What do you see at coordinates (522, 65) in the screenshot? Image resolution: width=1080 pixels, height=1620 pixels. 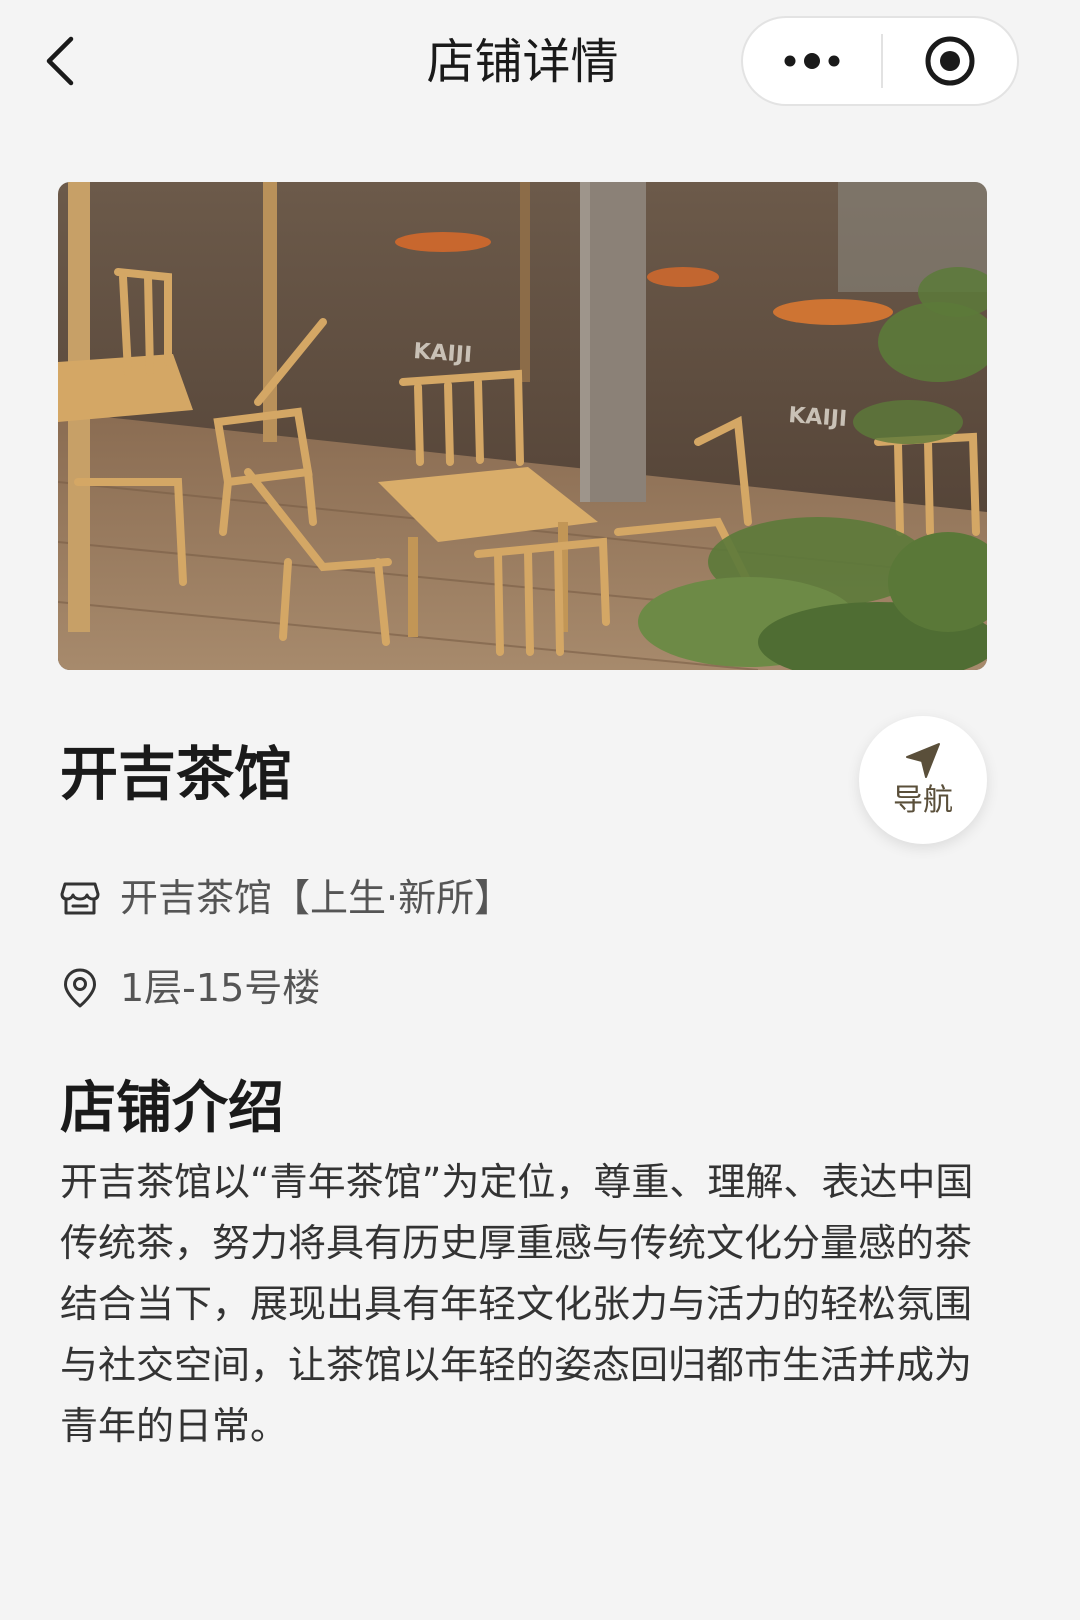 I see `navigation-bar: 店铺详情` at bounding box center [522, 65].